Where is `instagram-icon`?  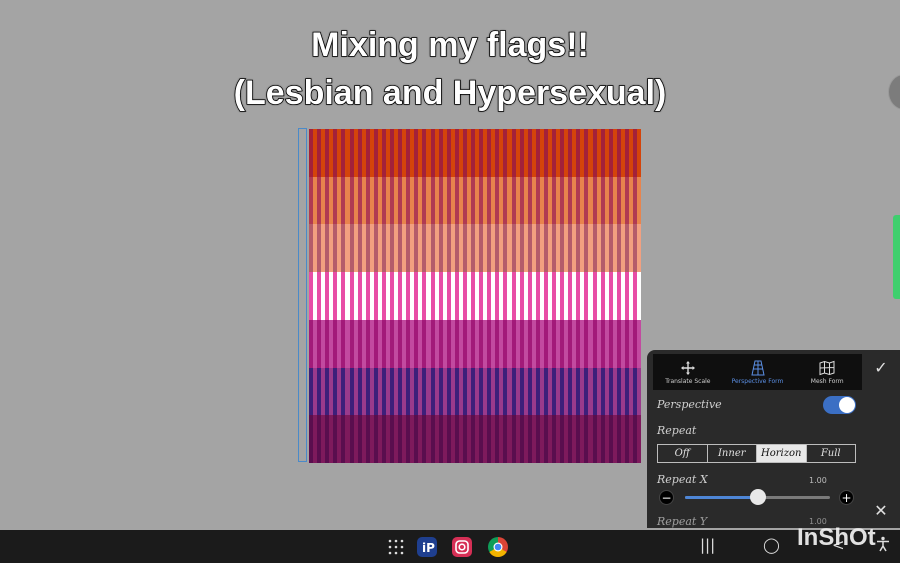
instagram-icon is located at coordinates (462, 547).